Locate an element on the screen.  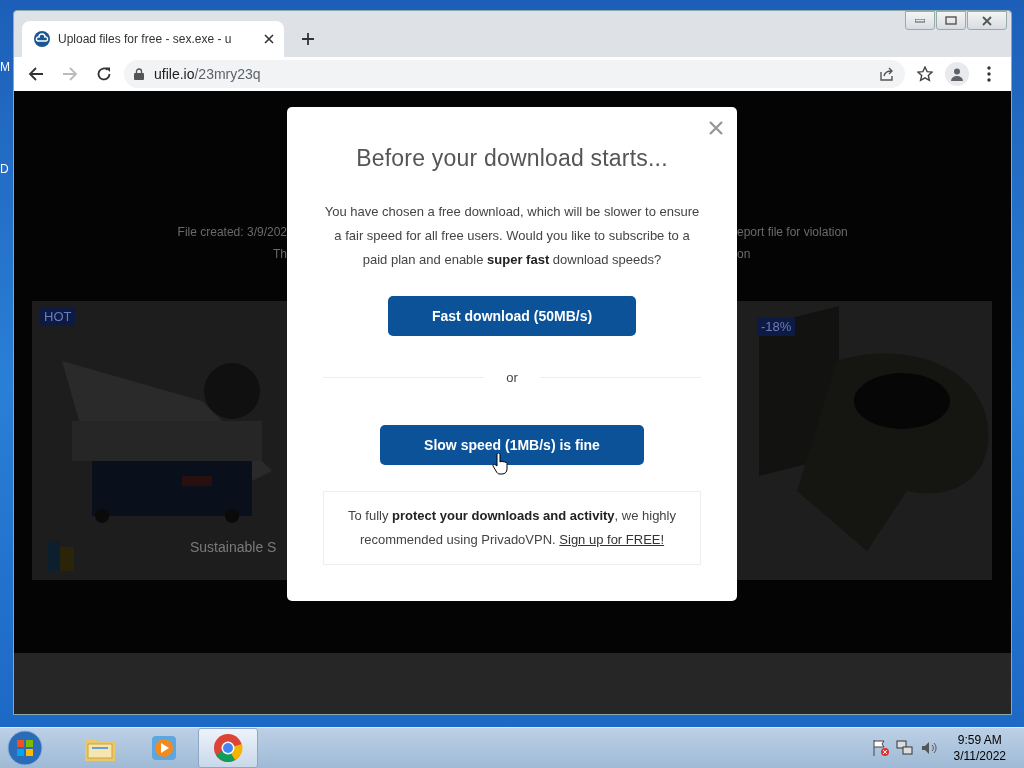
ad-badge: HOT is located at coordinates (58, 316).